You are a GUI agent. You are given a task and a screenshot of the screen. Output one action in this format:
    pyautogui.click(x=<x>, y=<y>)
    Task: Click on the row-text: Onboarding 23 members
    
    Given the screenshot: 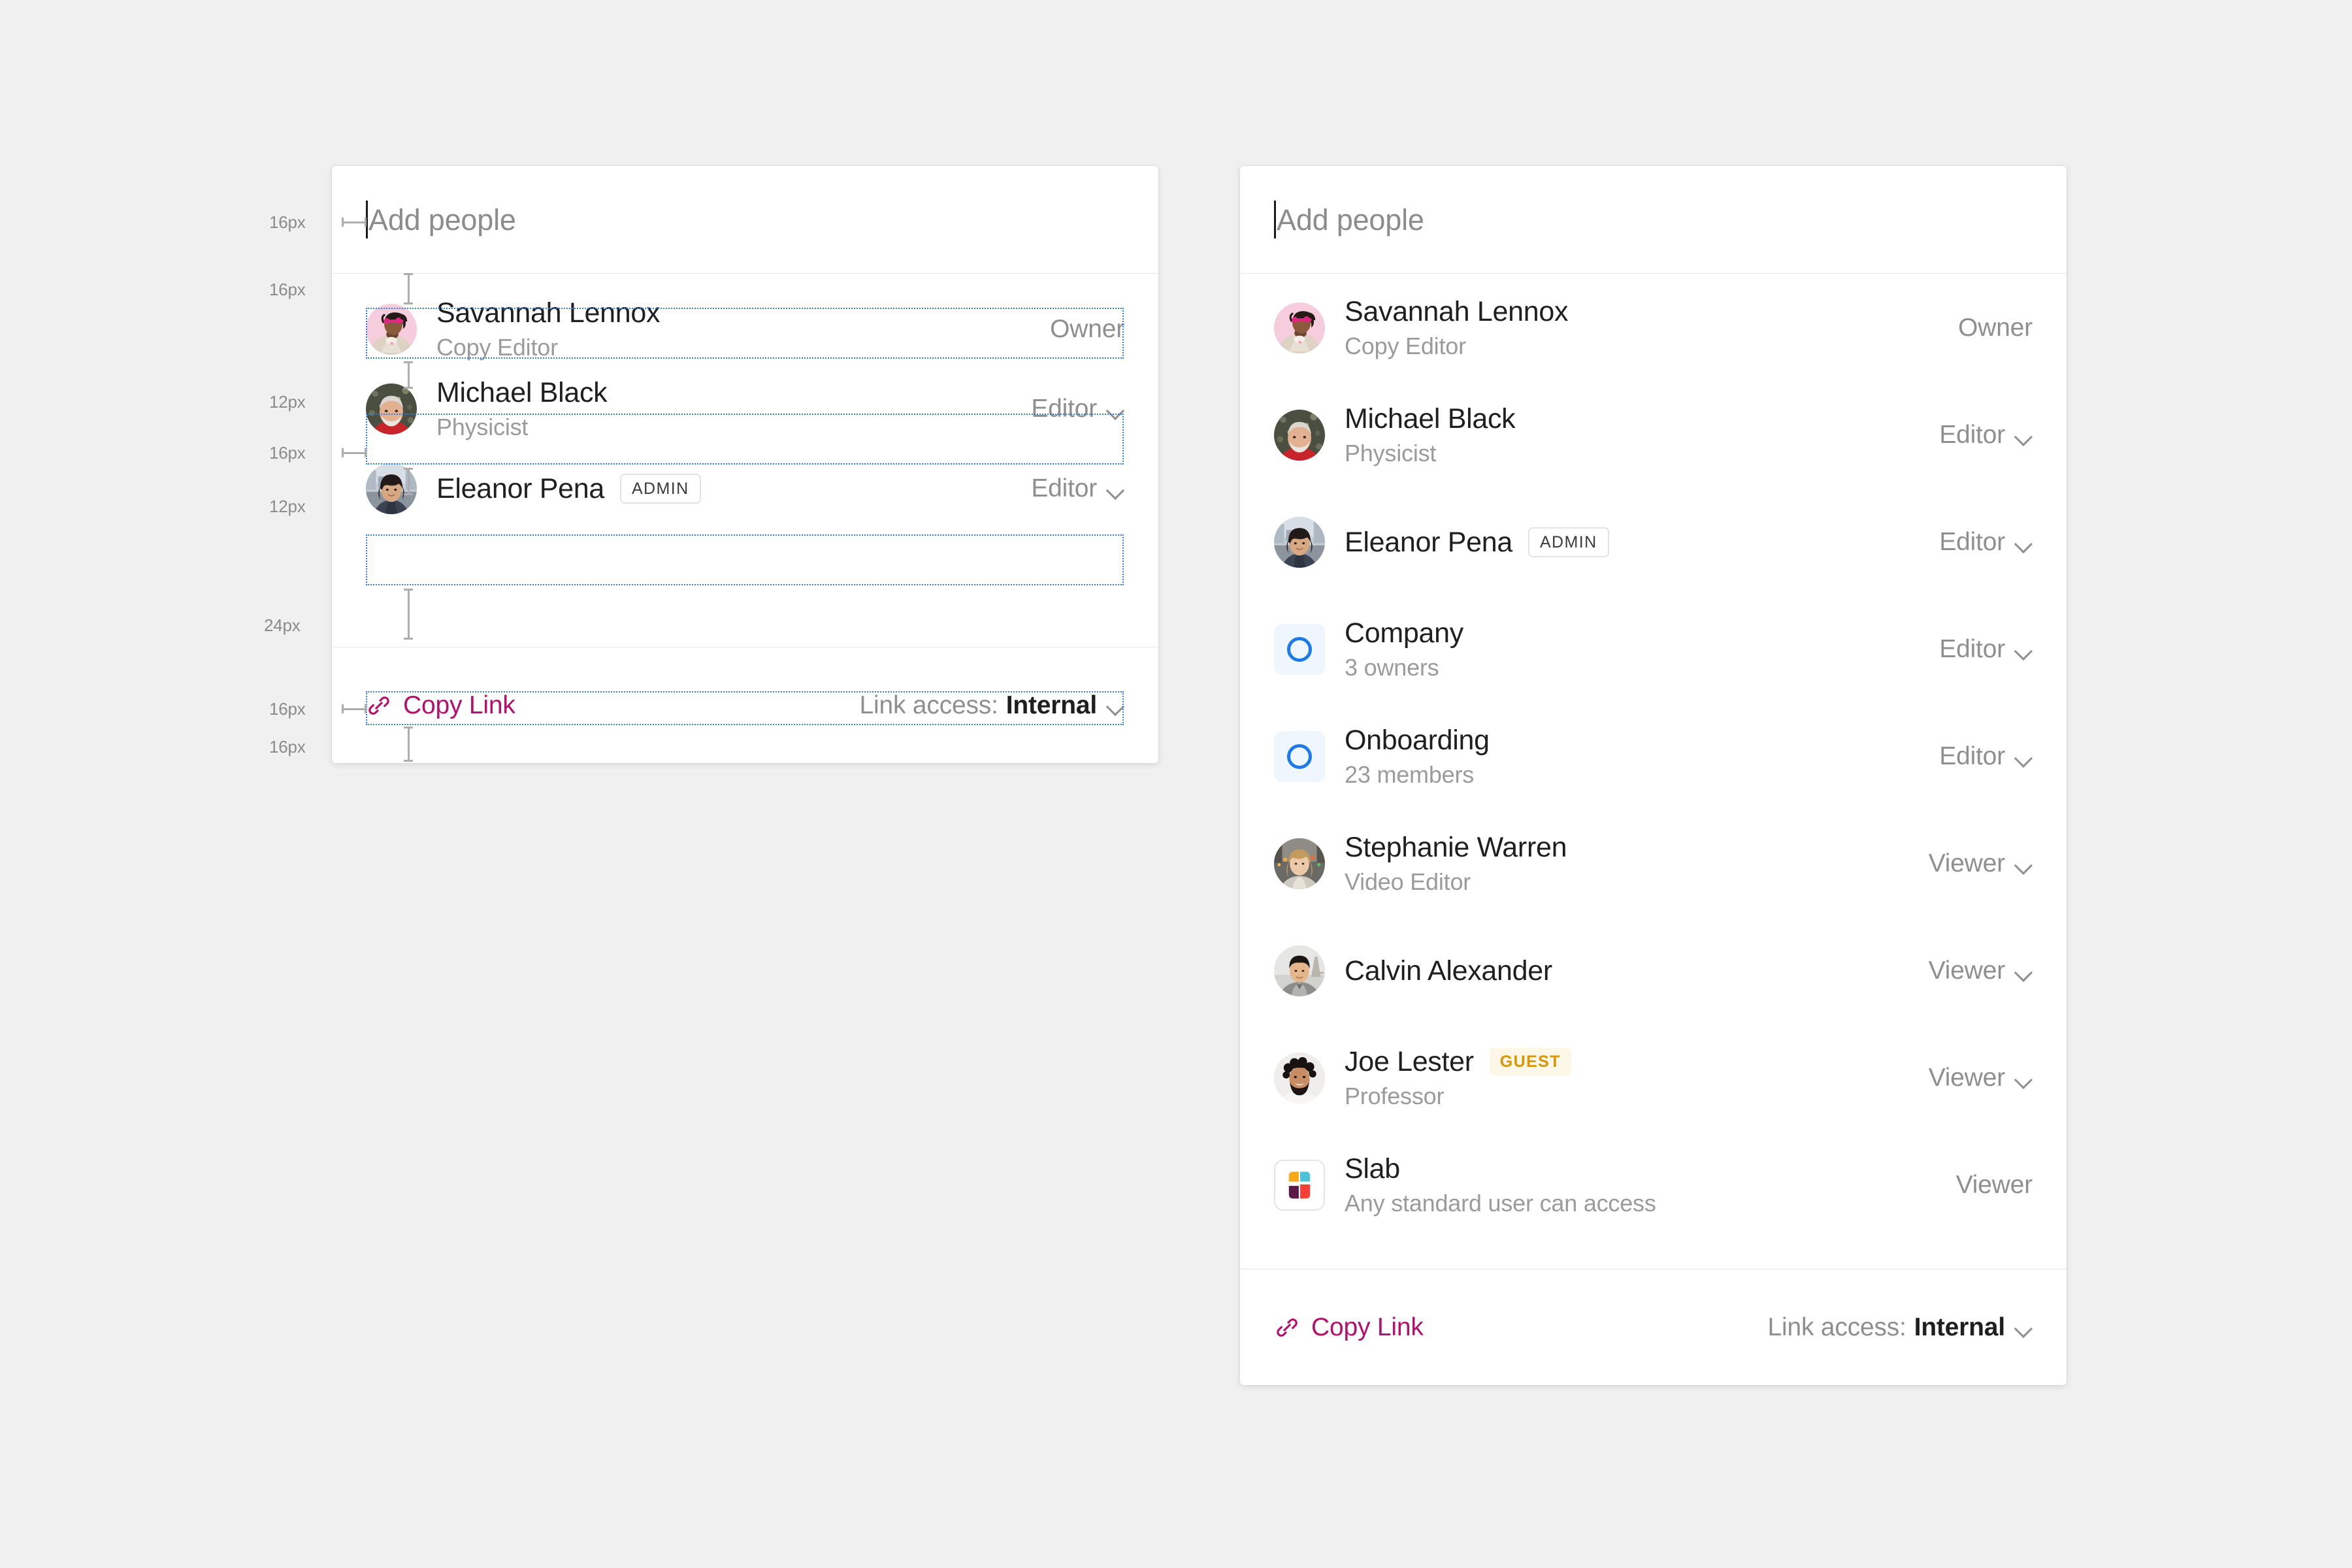 What is the action you would take?
    pyautogui.click(x=1634, y=757)
    